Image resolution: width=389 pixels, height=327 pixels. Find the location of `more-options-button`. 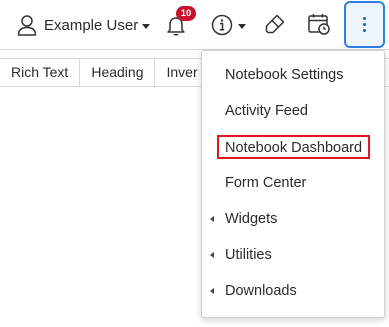

more-options-button is located at coordinates (364, 24).